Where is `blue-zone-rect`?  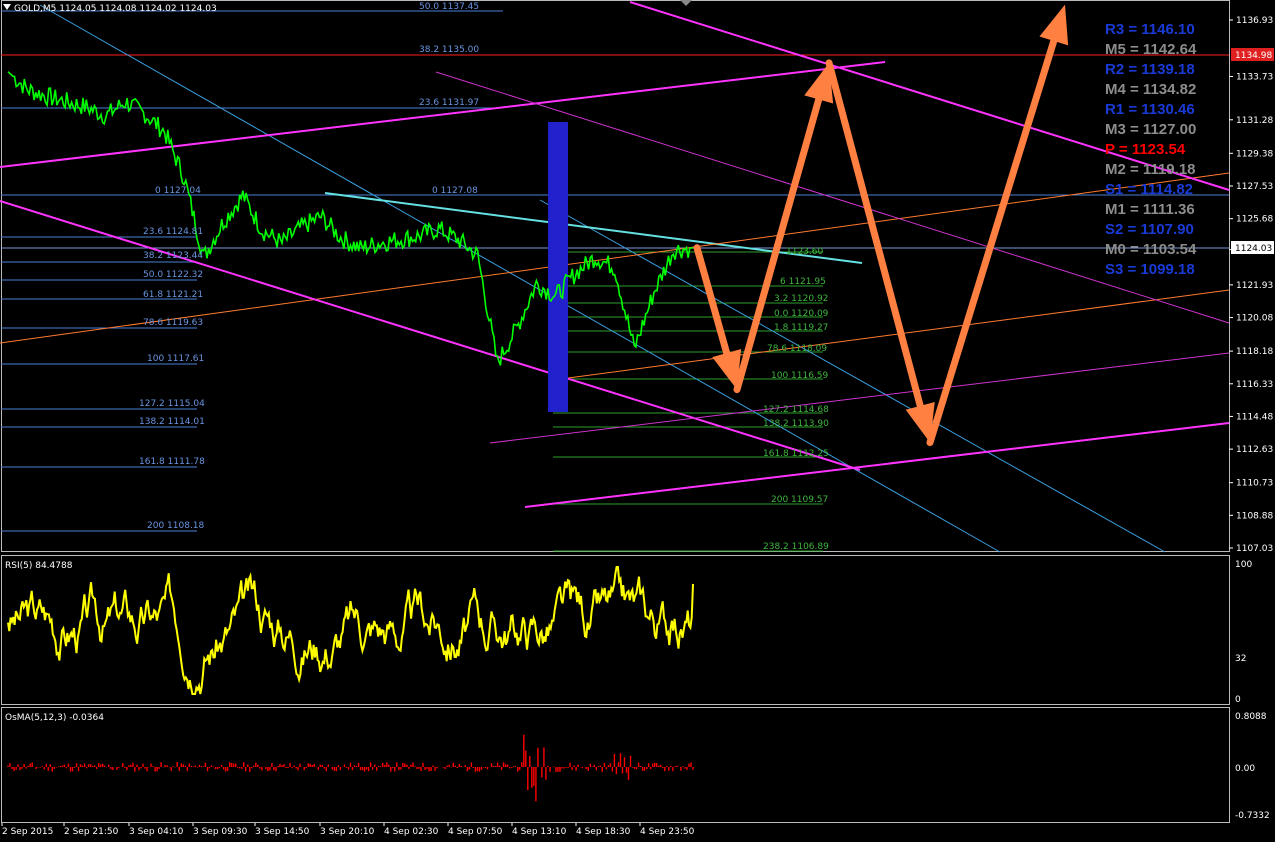 blue-zone-rect is located at coordinates (558, 267).